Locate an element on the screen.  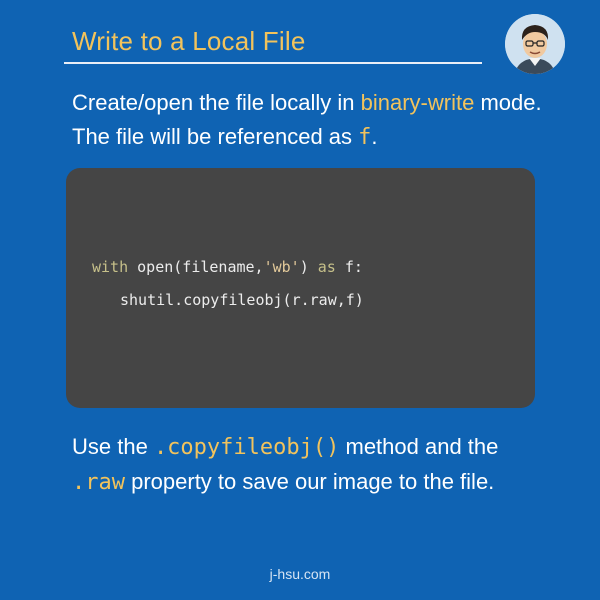
outro-part2: method and the is located at coordinates (419, 446).